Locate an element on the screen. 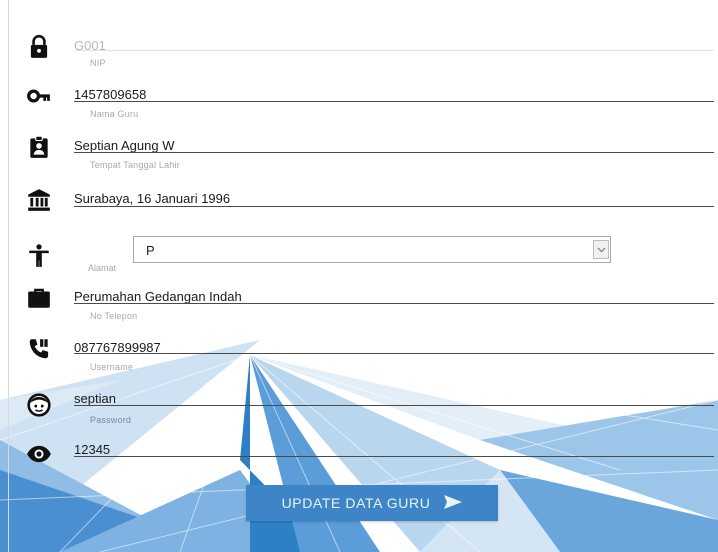 This screenshot has width=718, height=552. phone-icon is located at coordinates (39, 349).